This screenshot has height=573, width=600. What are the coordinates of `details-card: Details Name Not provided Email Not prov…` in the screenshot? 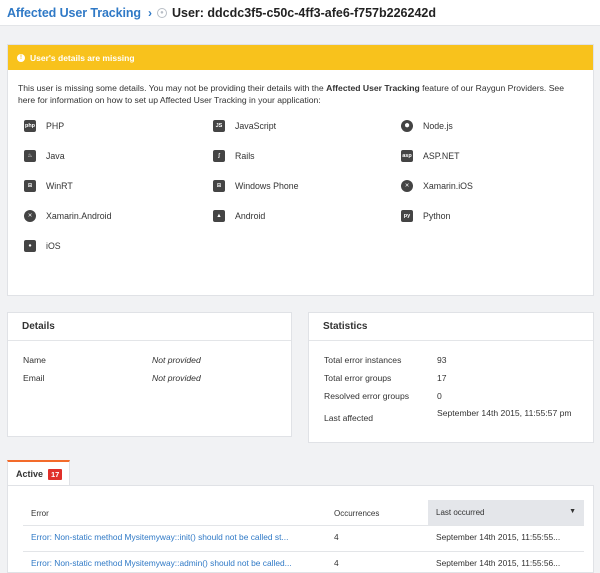 It's located at (149, 374).